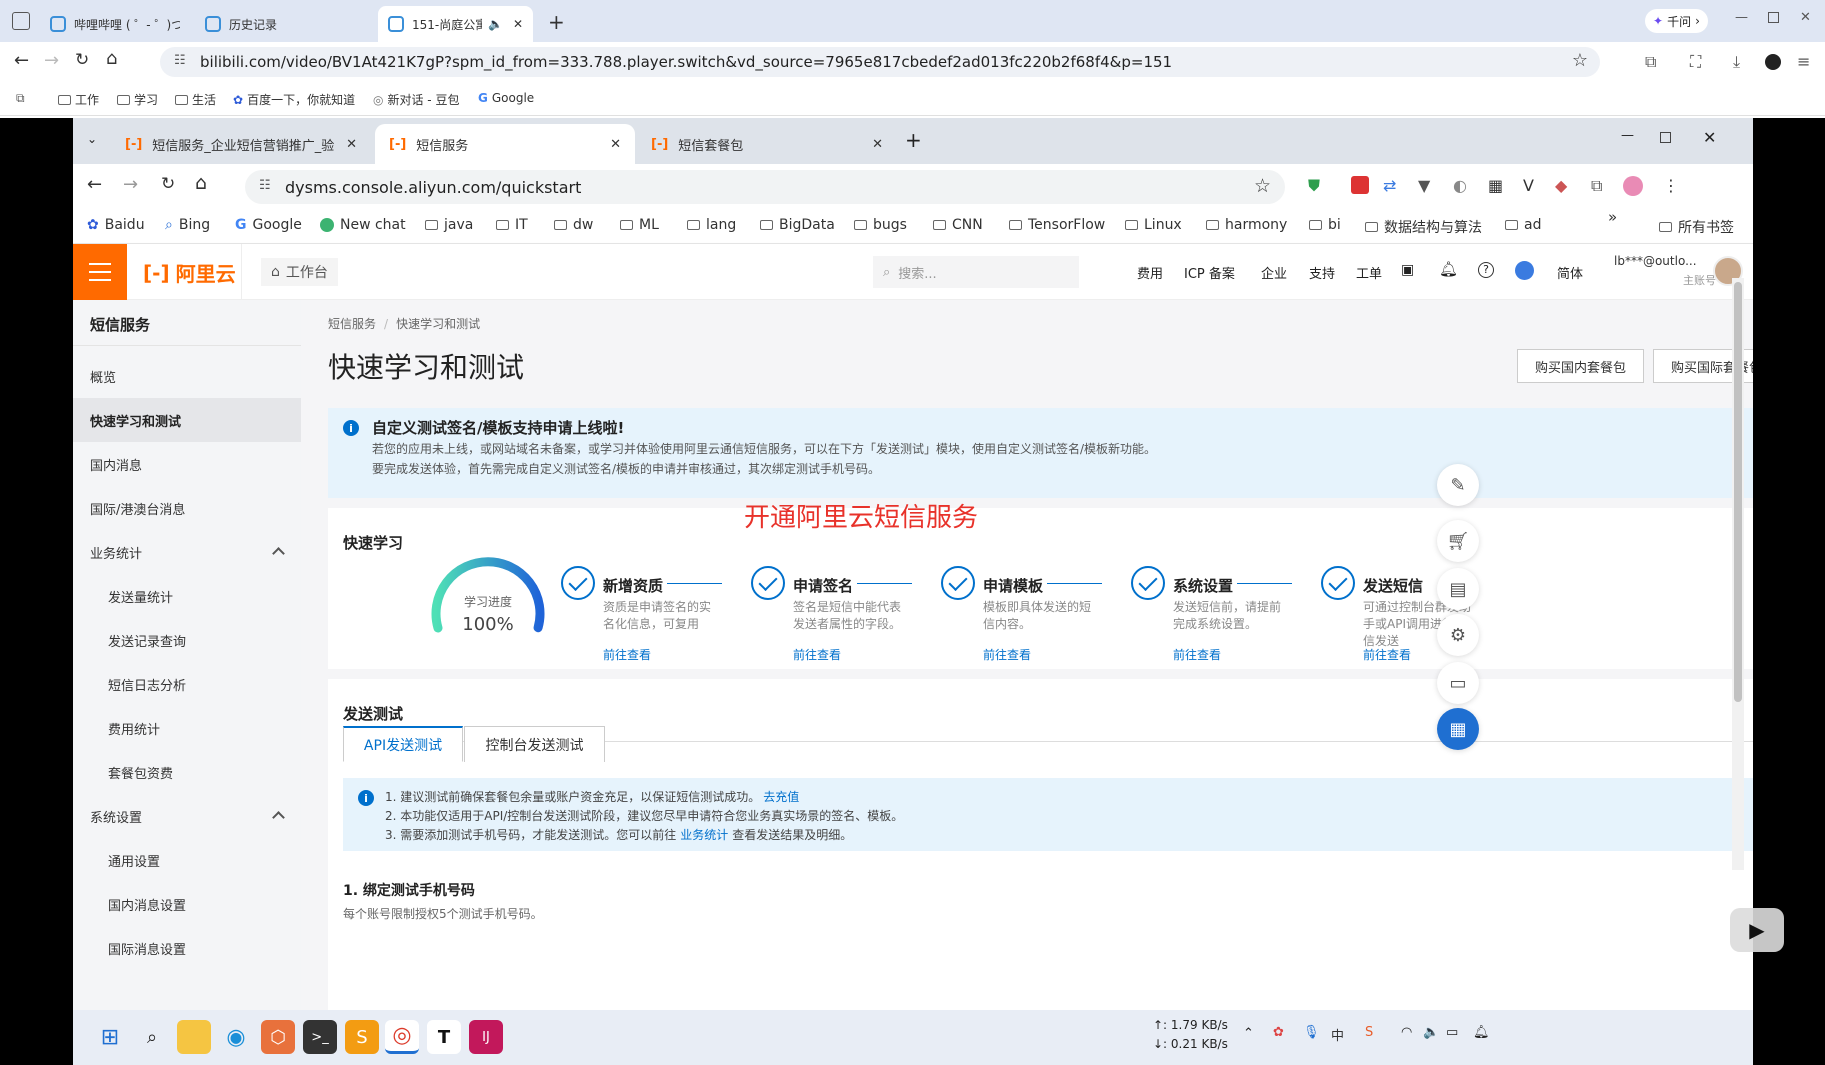 This screenshot has height=1065, width=1825. What do you see at coordinates (765, 187) in the screenshot?
I see `inner-address-bar: ☷ dysms.console.aliyun.com/quickstart ☆` at bounding box center [765, 187].